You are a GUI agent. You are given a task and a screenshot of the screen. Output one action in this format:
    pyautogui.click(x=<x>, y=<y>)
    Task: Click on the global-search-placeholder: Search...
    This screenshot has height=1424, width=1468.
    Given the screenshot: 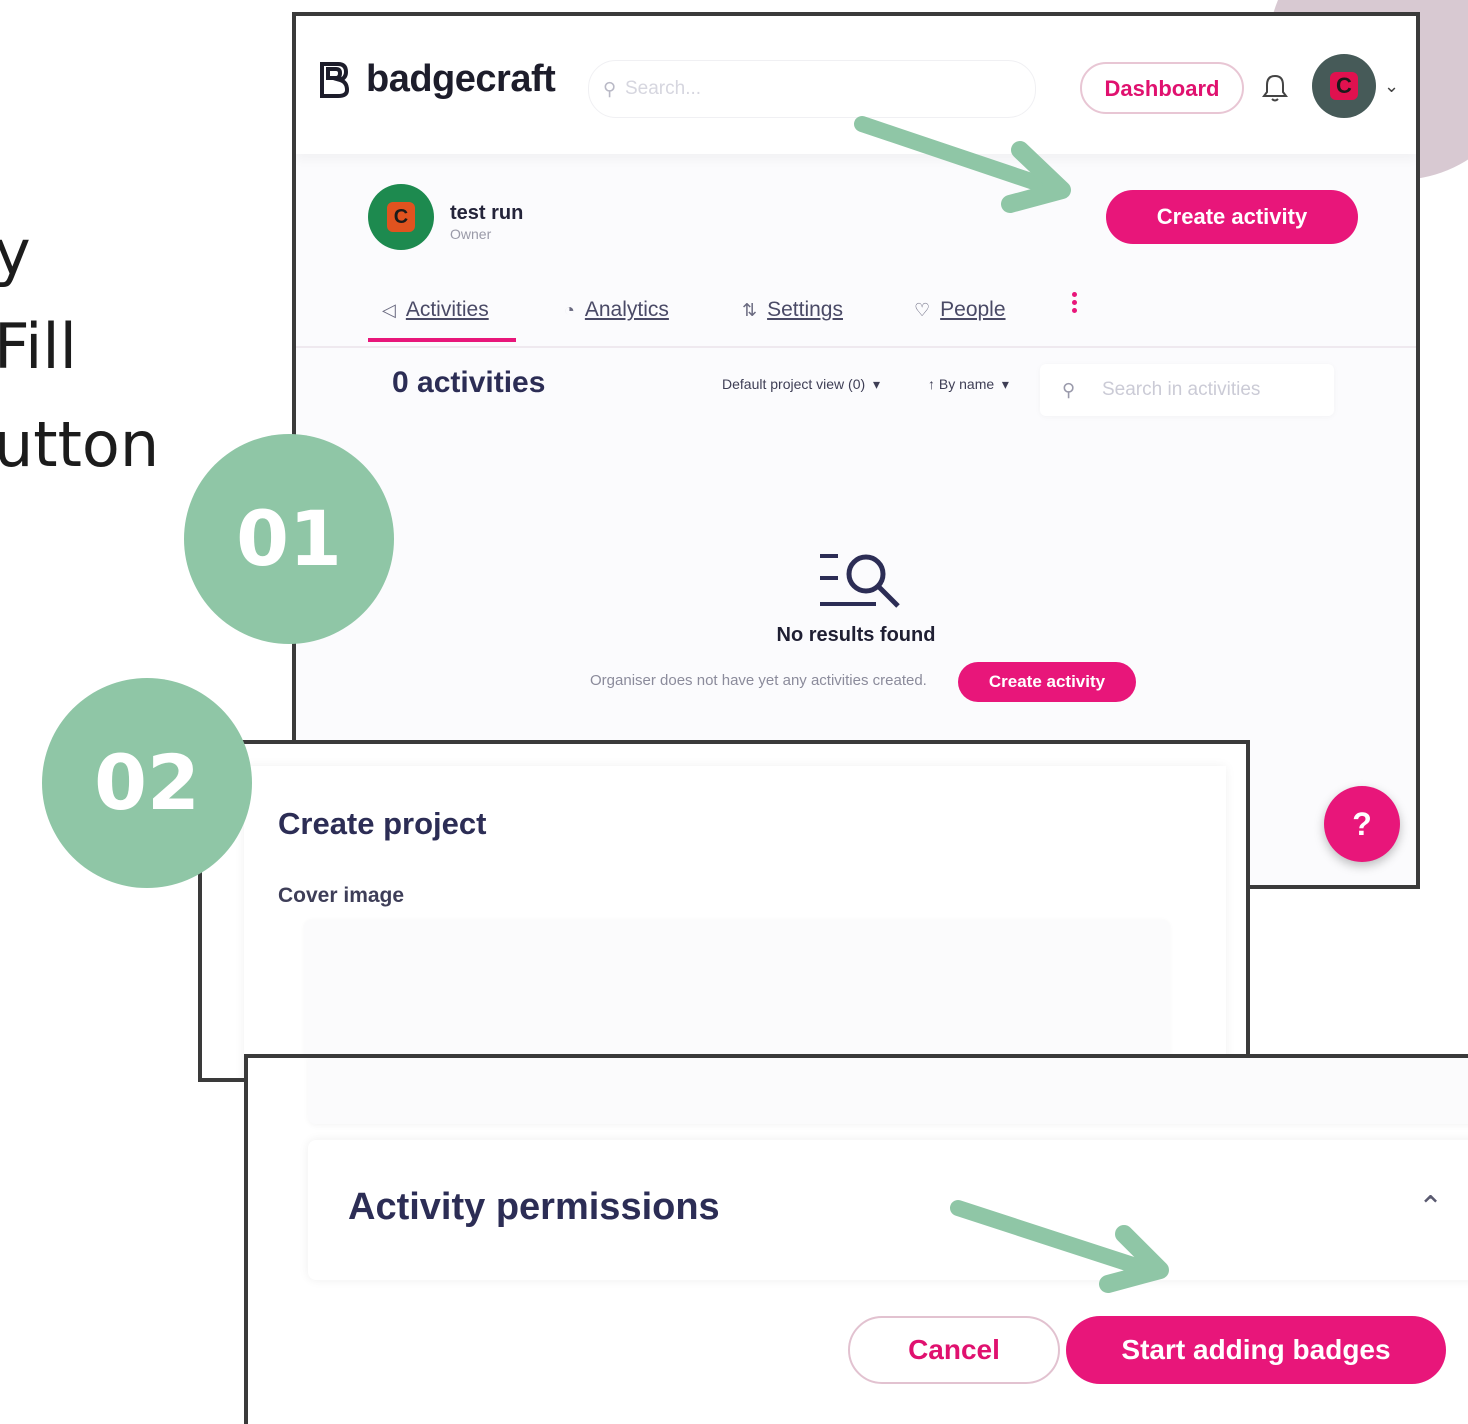 What is the action you would take?
    pyautogui.click(x=663, y=88)
    